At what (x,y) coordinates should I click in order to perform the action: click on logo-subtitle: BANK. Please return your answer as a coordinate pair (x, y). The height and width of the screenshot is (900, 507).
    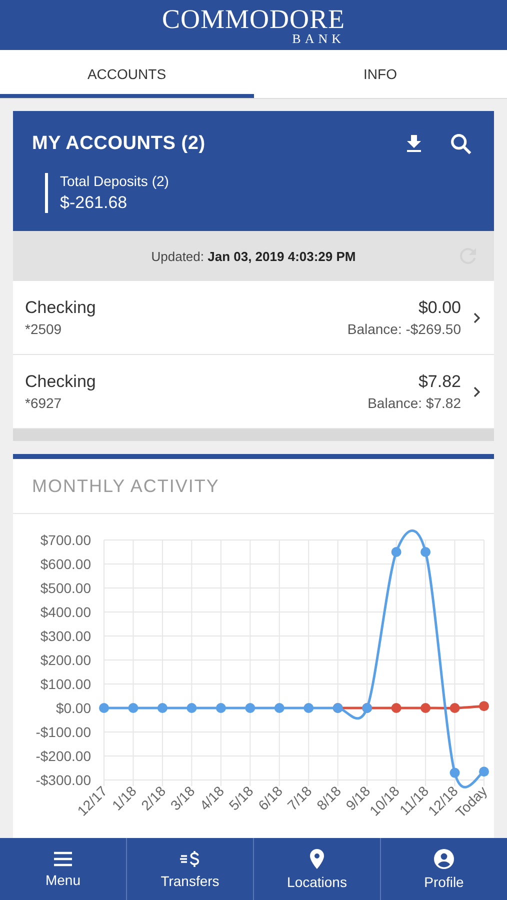
    Looking at the image, I should click on (319, 38).